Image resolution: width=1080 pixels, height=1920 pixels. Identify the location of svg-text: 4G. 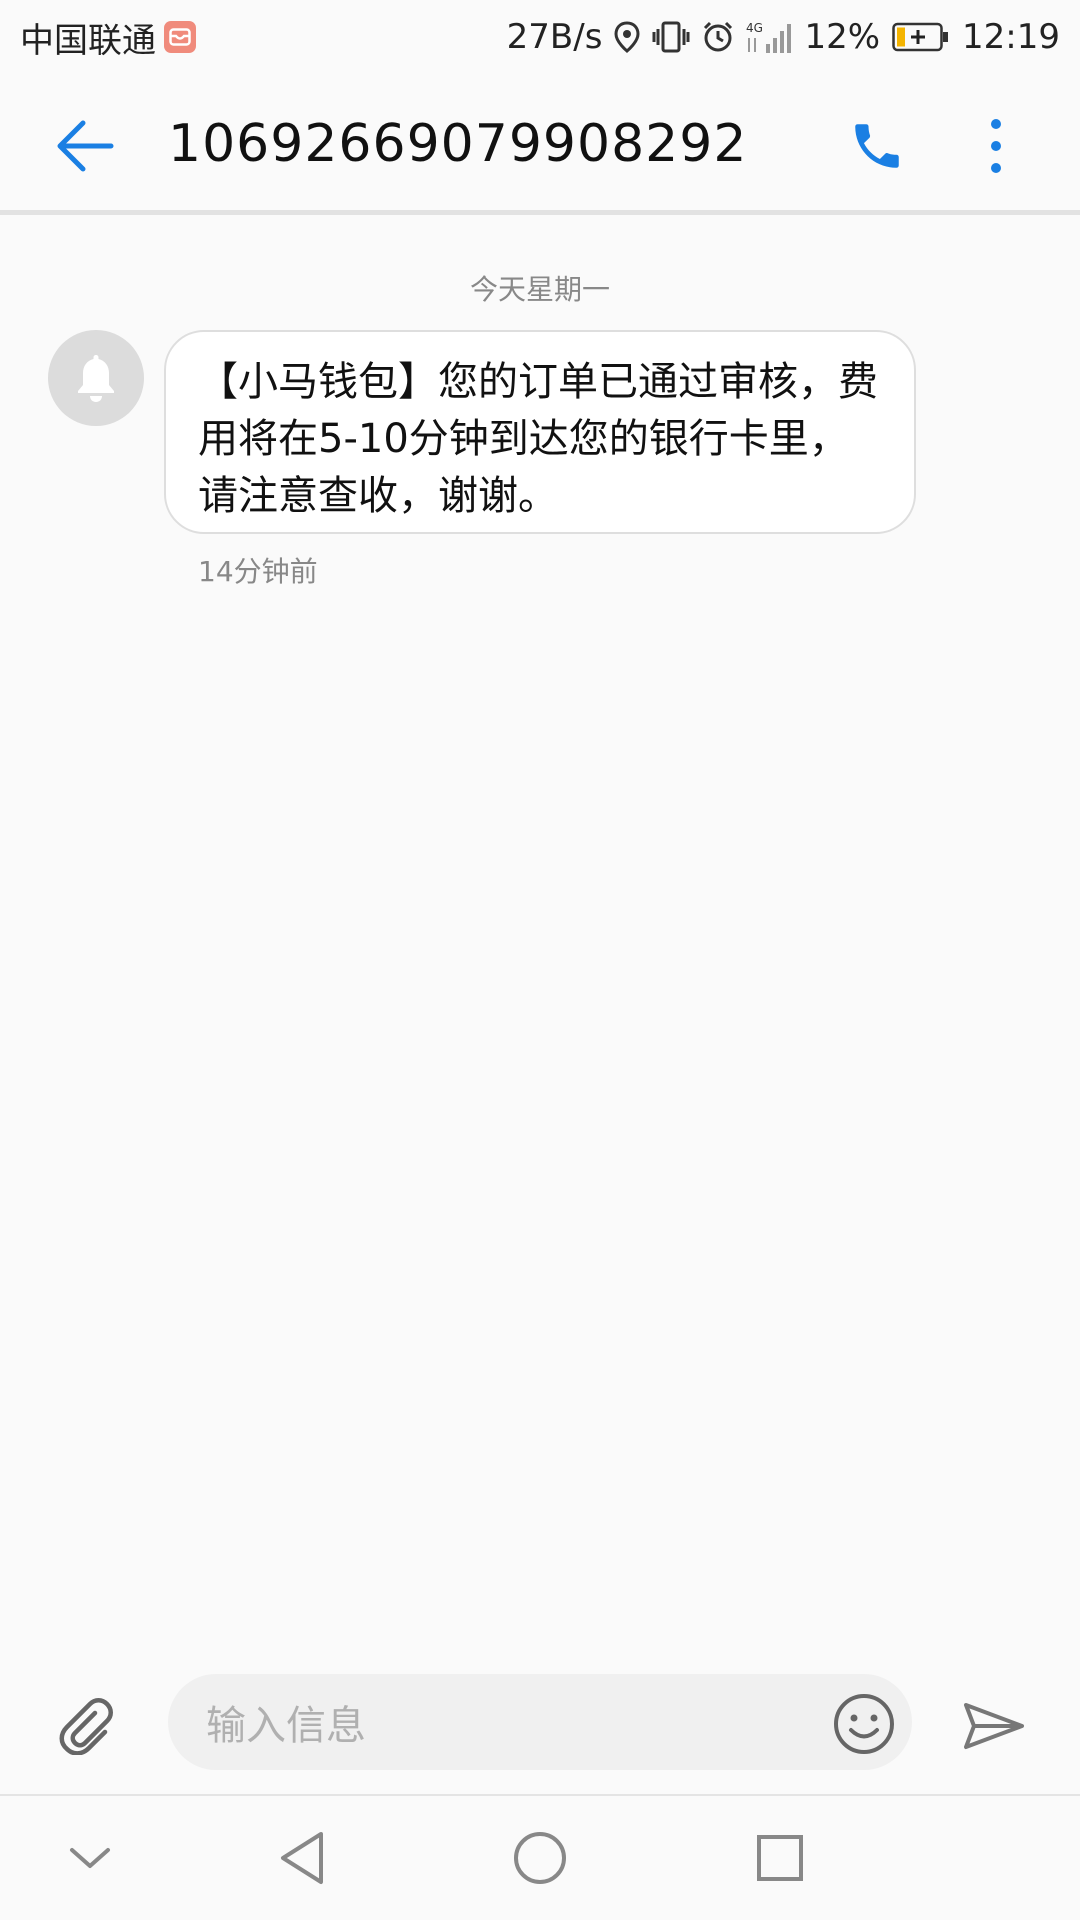
(754, 28).